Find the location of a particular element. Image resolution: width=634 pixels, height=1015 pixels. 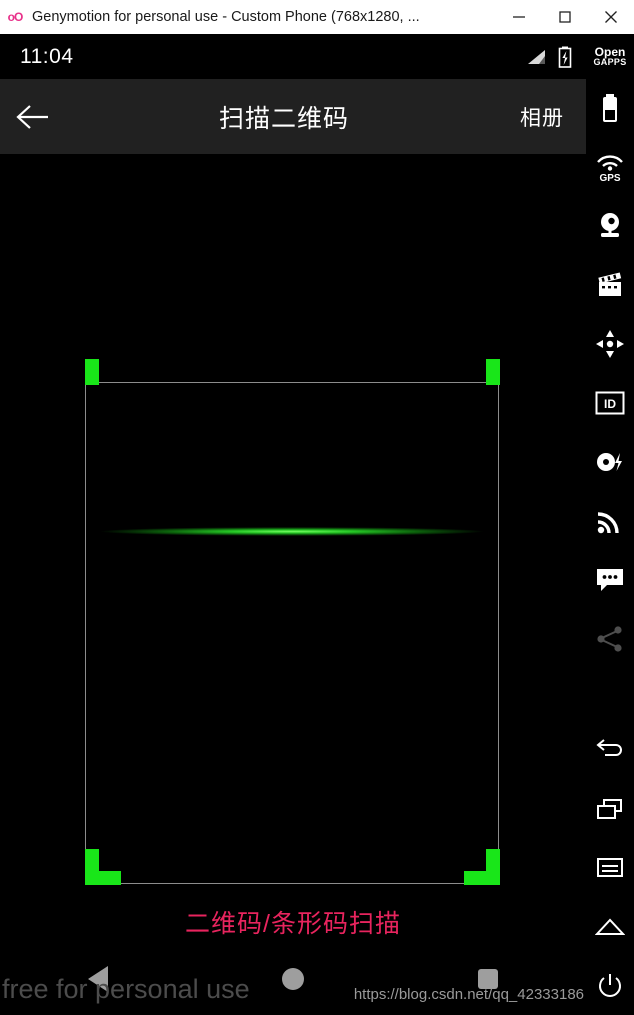

svg-text: ID is located at coordinates (610, 404).